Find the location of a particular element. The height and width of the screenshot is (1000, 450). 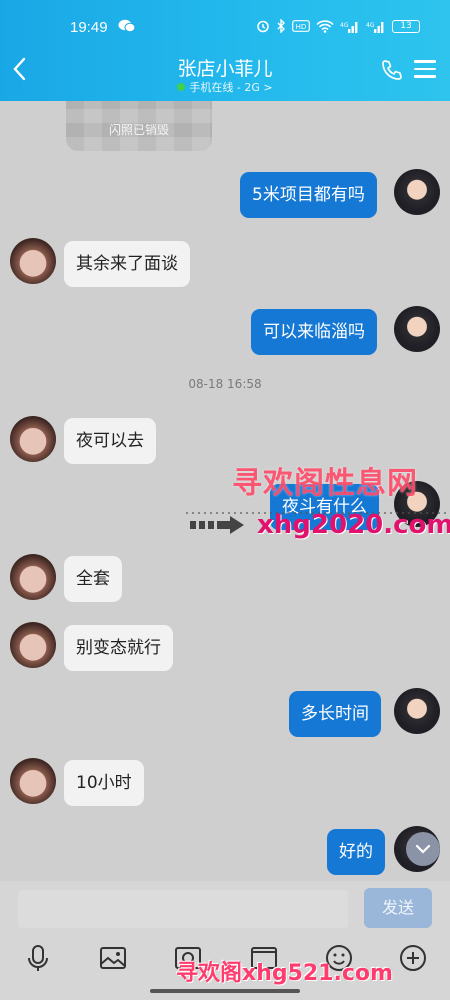

send-button: 发送 is located at coordinates (398, 908).